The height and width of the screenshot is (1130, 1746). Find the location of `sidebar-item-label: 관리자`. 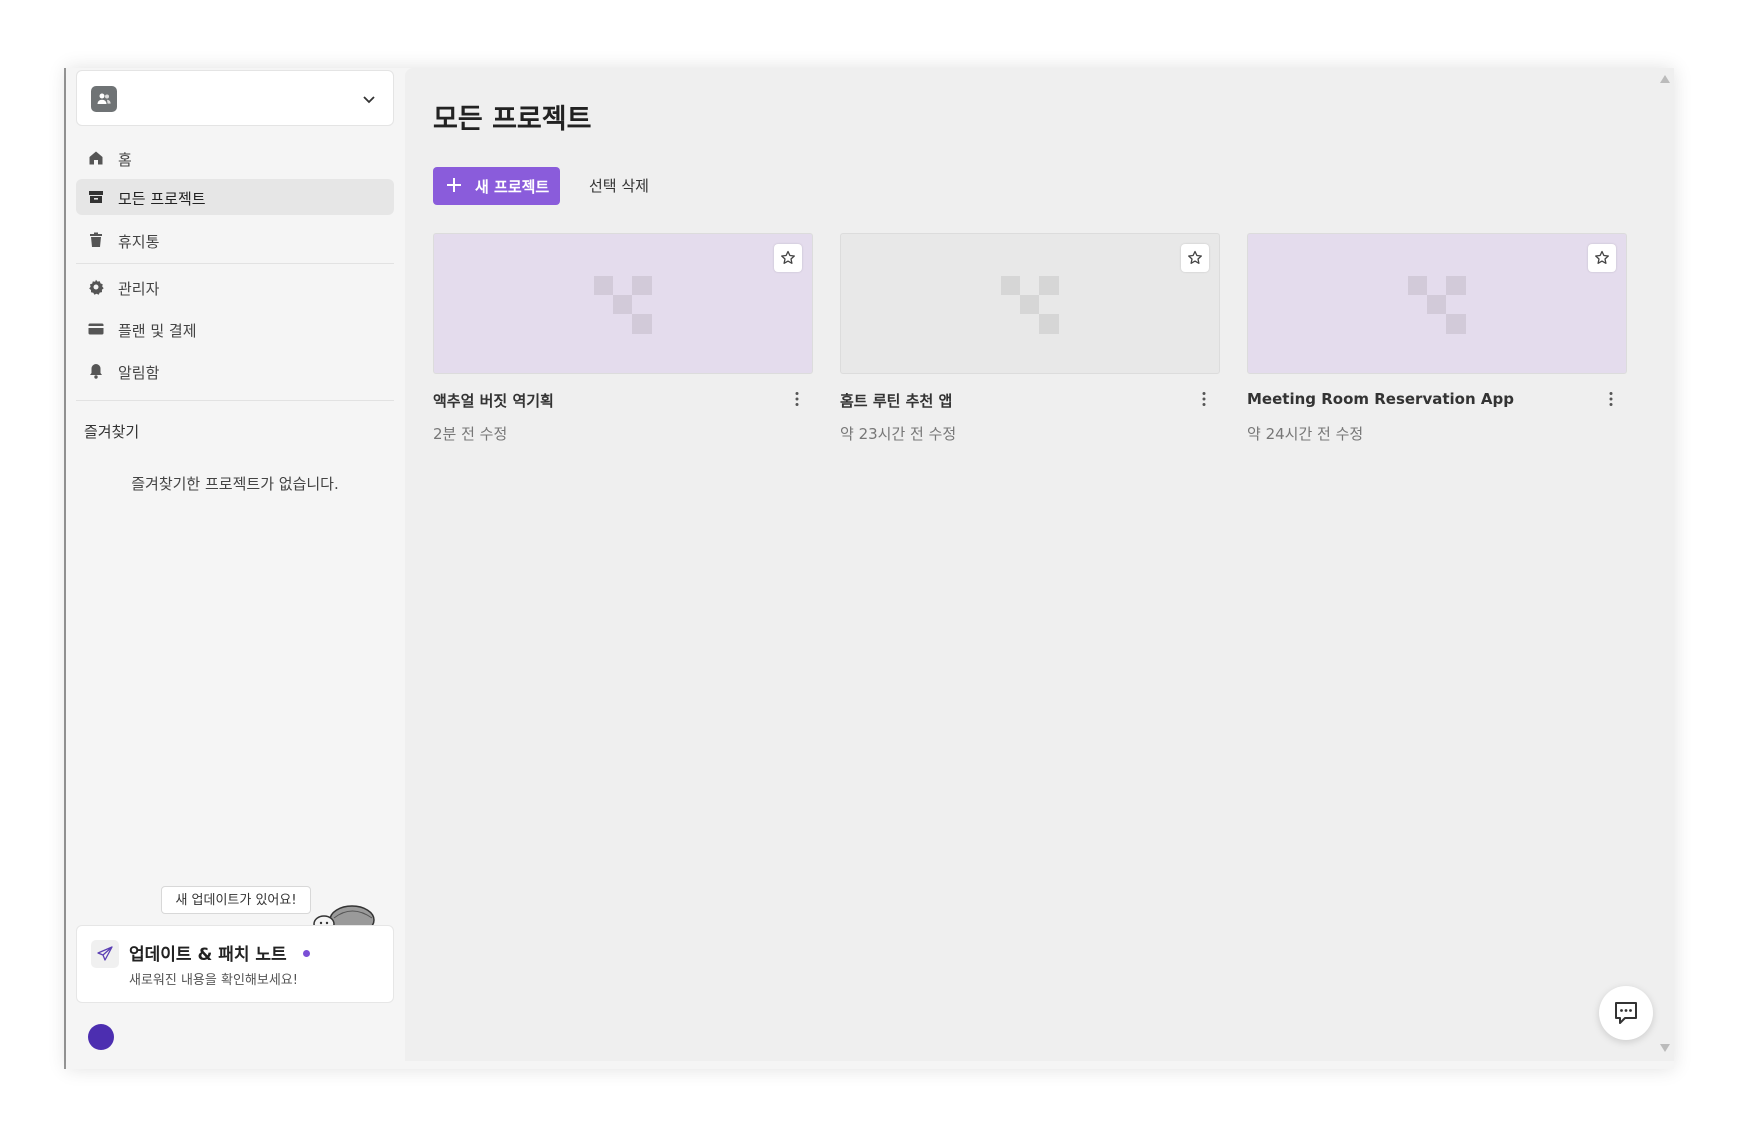

sidebar-item-label: 관리자 is located at coordinates (139, 289).